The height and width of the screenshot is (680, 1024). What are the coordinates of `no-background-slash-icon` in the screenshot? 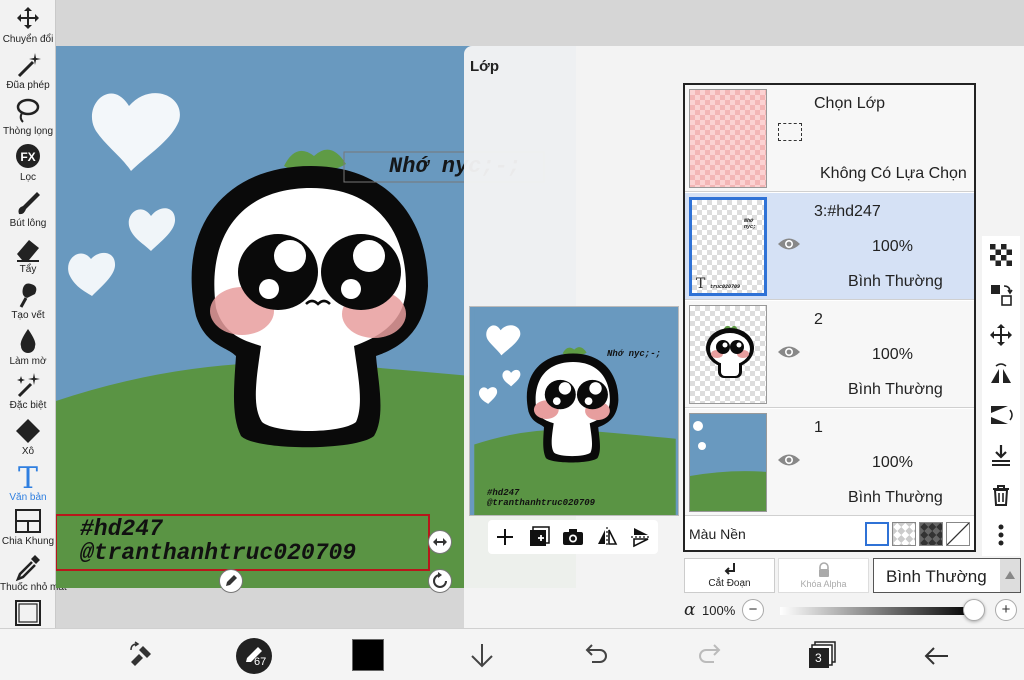 It's located at (958, 534).